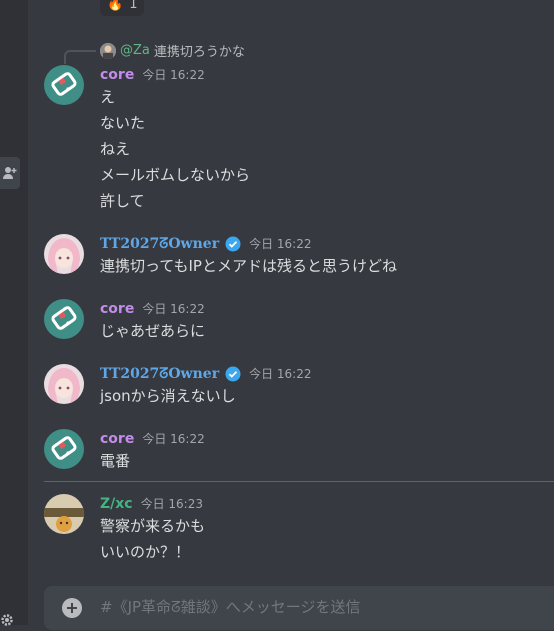 This screenshot has height=631, width=554. What do you see at coordinates (168, 396) in the screenshot?
I see `message-line: jsonから消えないし` at bounding box center [168, 396].